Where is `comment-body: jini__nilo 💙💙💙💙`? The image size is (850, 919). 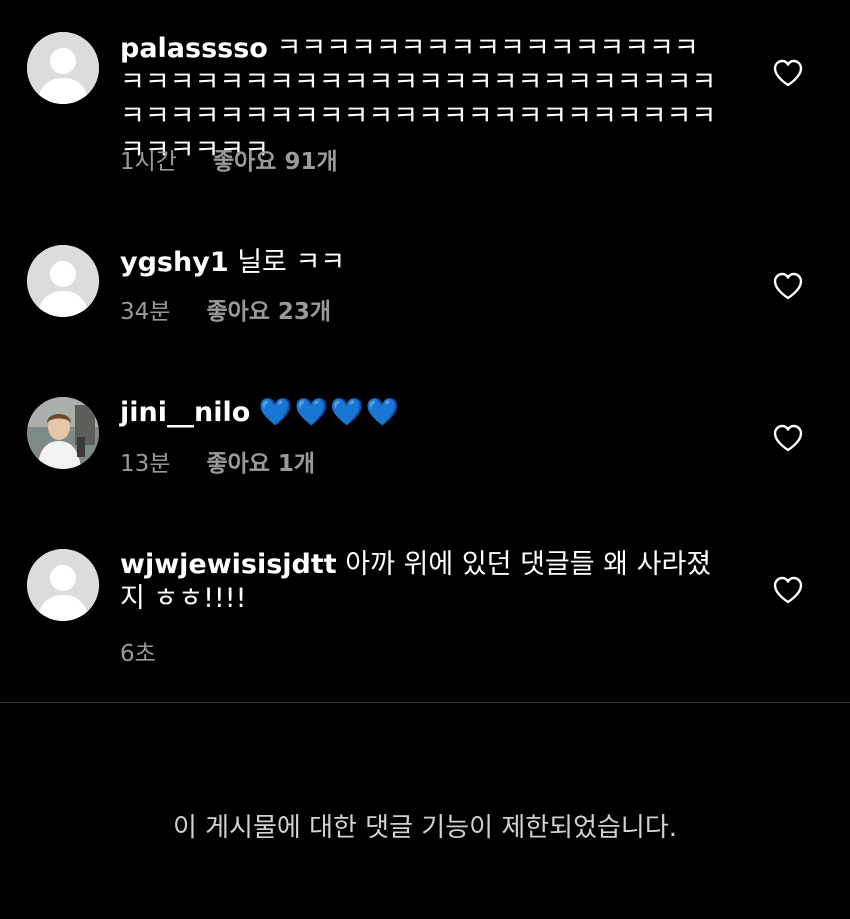
comment-body: jini__nilo 💙💙💙💙 is located at coordinates (420, 413).